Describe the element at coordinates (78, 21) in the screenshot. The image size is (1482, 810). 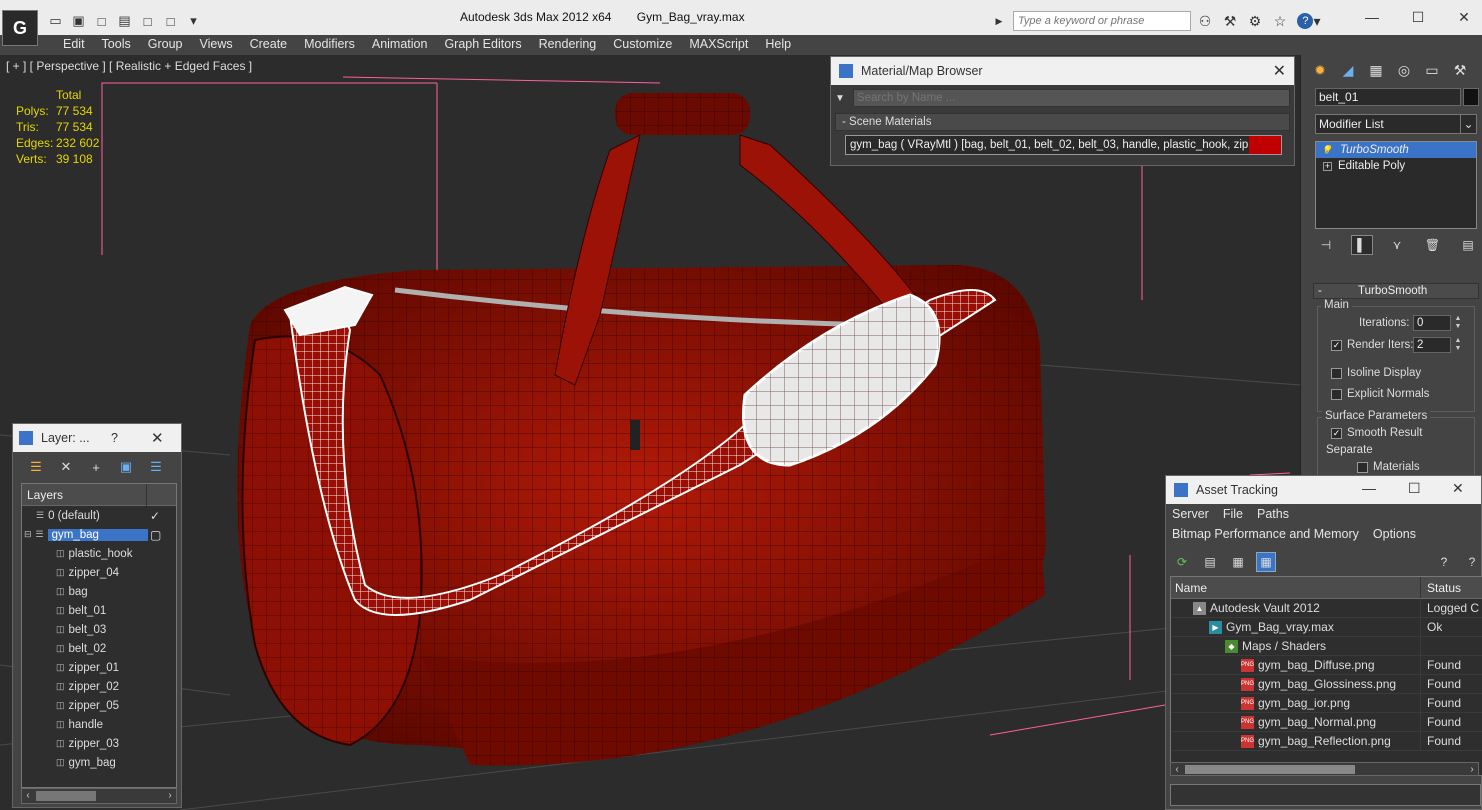
I see `save-file-icon: ▣` at that location.